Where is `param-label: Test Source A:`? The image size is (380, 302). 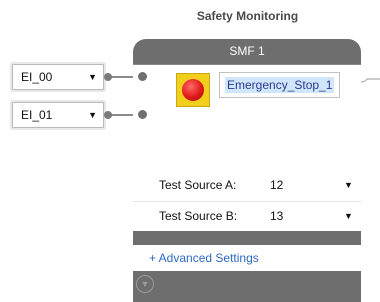 param-label: Test Source A: is located at coordinates (198, 185).